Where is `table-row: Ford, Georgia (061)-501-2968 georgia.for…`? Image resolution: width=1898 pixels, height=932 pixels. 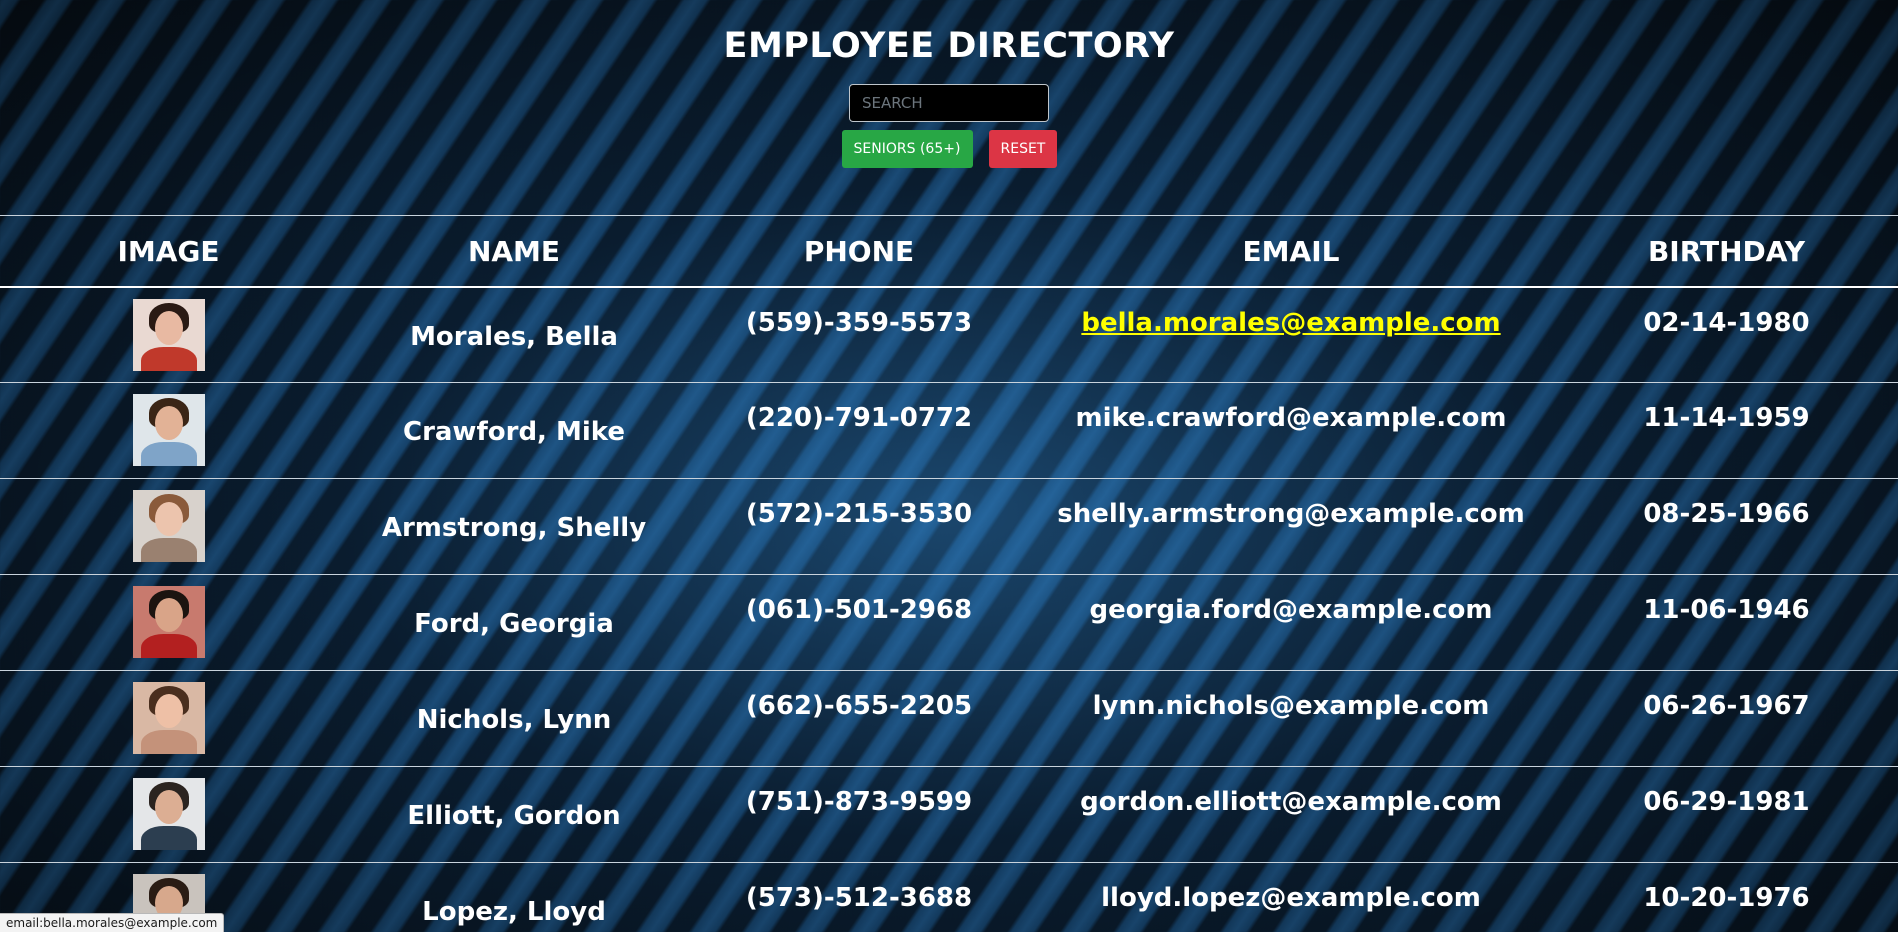
table-row: Ford, Georgia (061)-501-2968 georgia.for… is located at coordinates (949, 622).